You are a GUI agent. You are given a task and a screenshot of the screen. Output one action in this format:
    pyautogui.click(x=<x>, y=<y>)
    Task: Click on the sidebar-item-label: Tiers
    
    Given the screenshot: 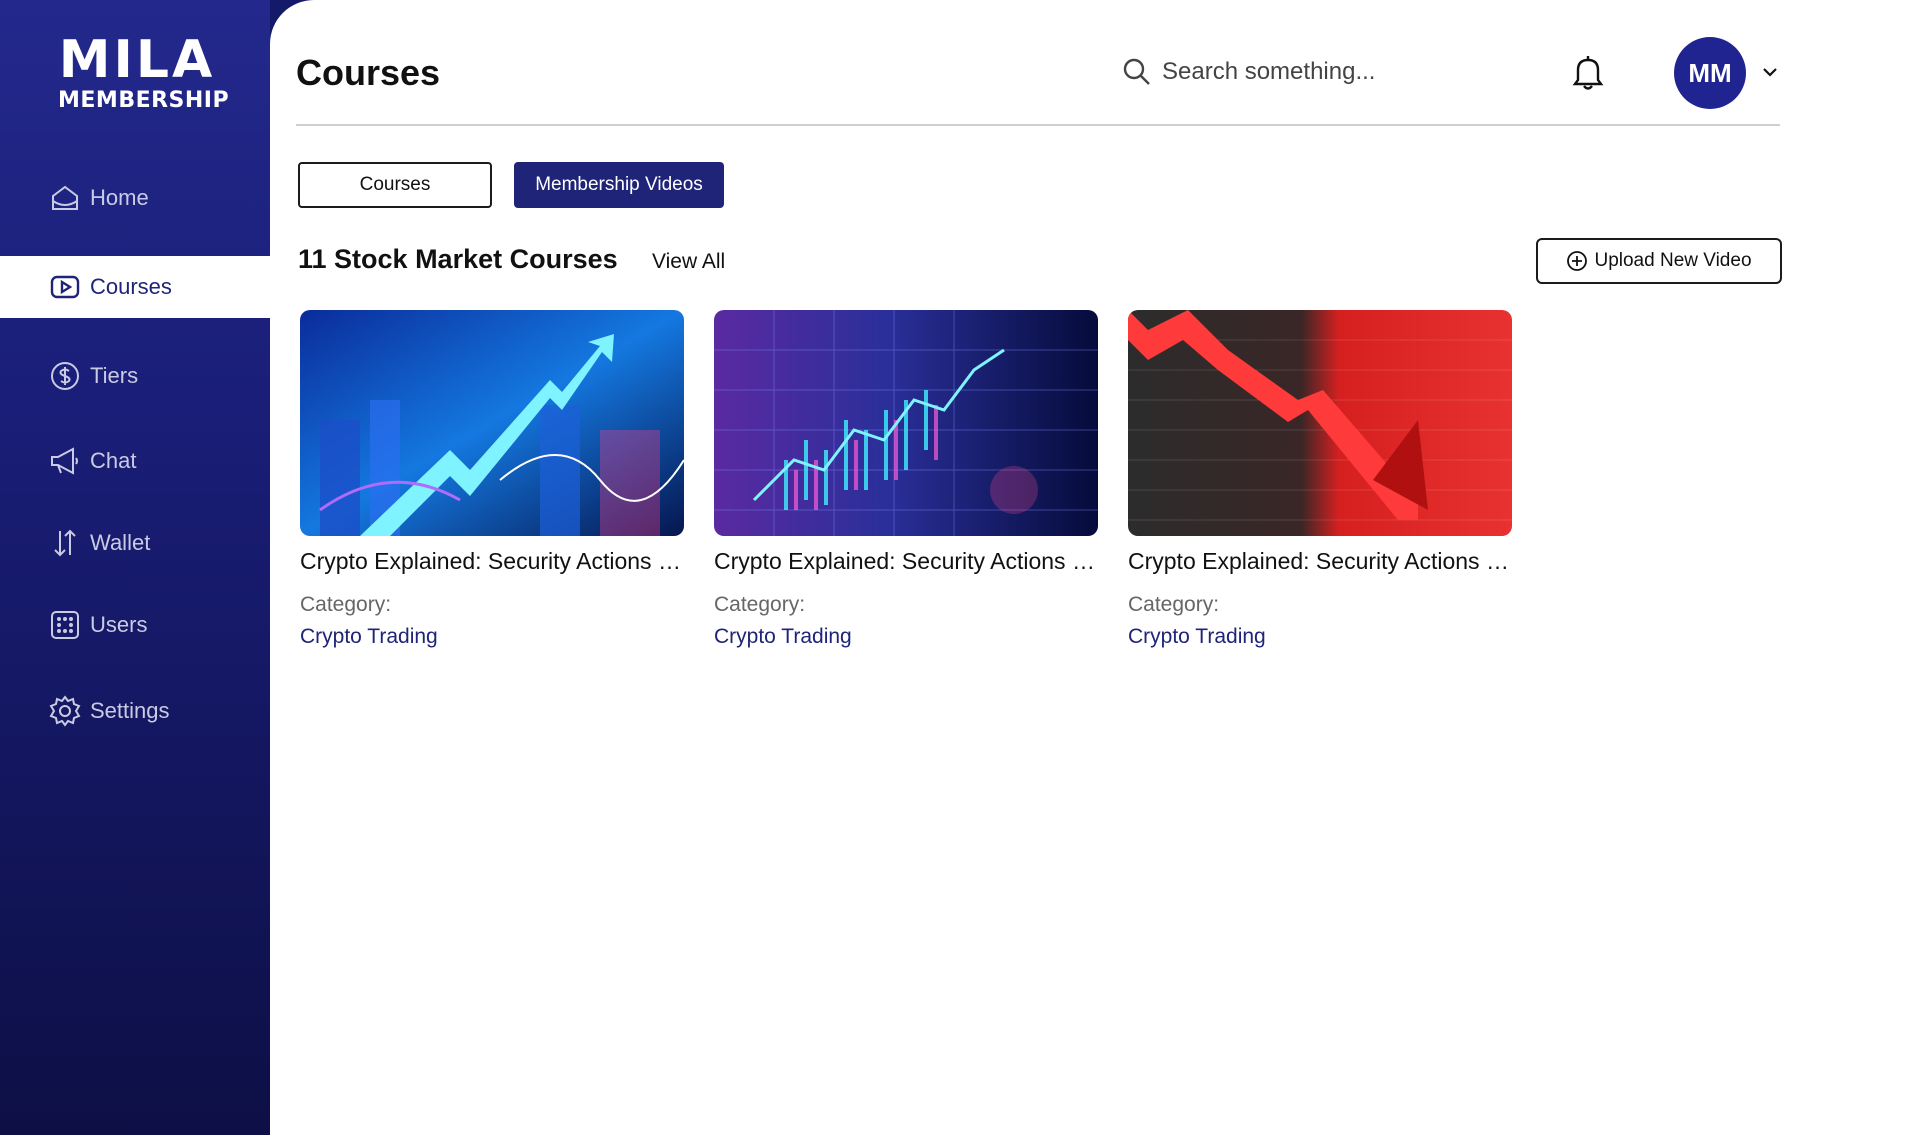 What is the action you would take?
    pyautogui.click(x=114, y=375)
    